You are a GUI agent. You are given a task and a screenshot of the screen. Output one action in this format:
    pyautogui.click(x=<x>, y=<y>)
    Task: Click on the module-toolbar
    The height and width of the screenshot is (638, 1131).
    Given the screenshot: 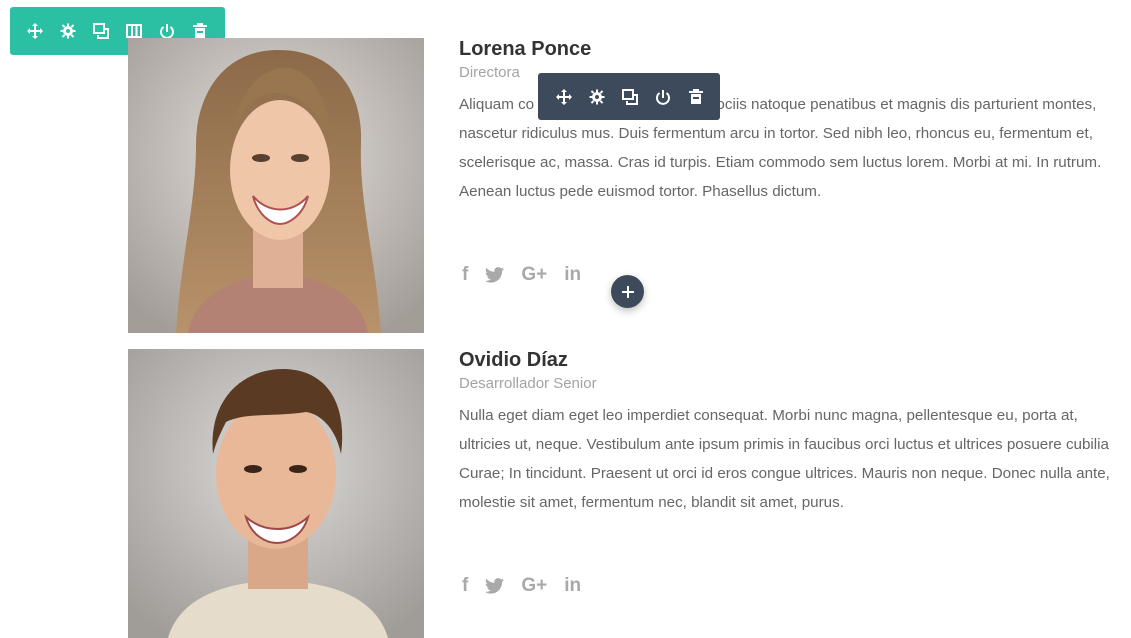 What is the action you would take?
    pyautogui.click(x=629, y=96)
    